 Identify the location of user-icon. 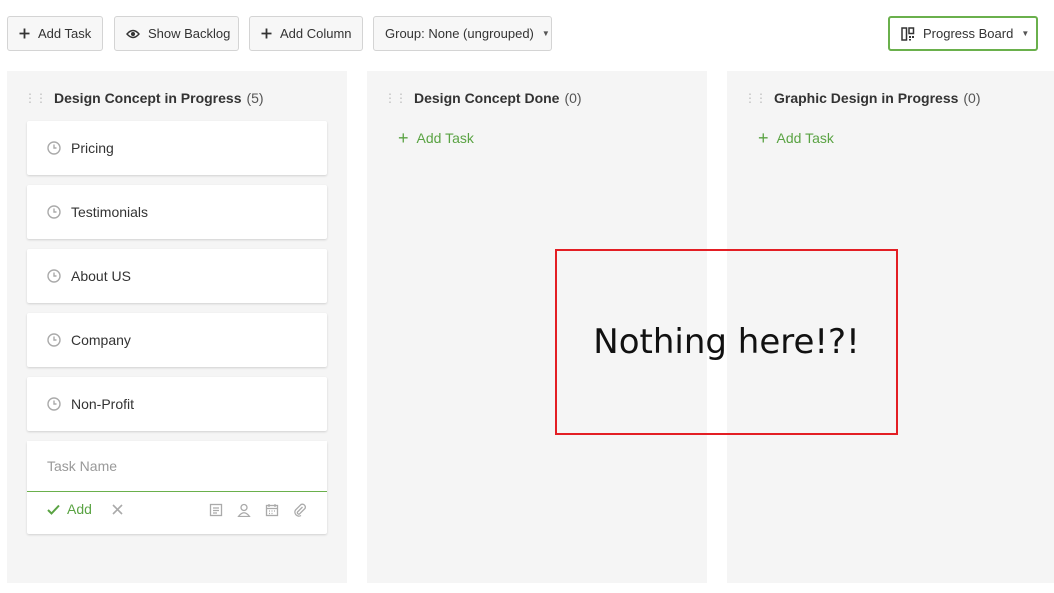
(244, 510).